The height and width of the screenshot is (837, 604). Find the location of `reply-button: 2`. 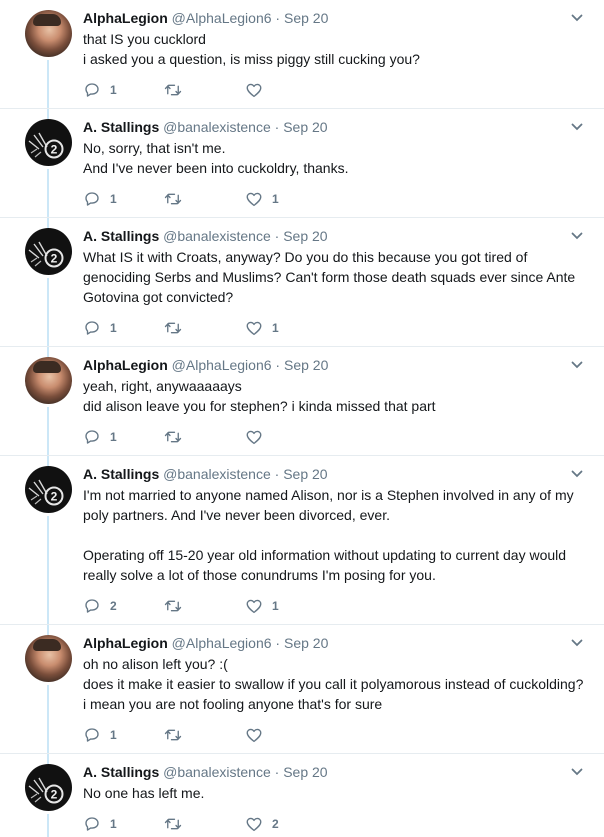

reply-button: 2 is located at coordinates (100, 606).